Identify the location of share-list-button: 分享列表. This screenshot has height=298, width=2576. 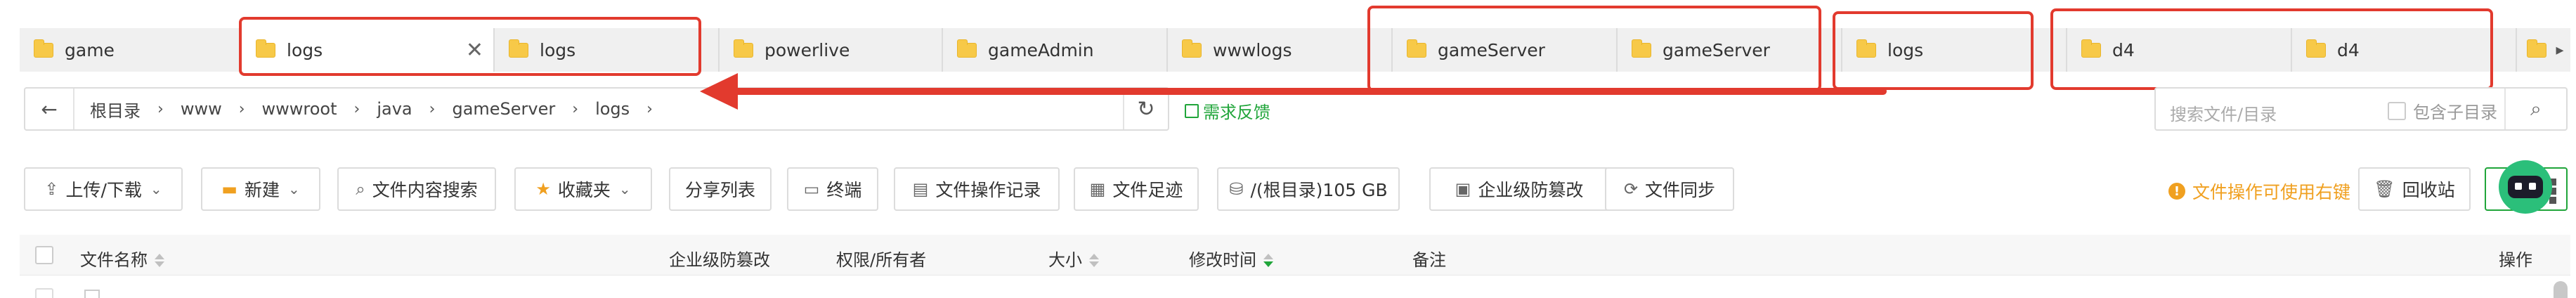
(720, 189).